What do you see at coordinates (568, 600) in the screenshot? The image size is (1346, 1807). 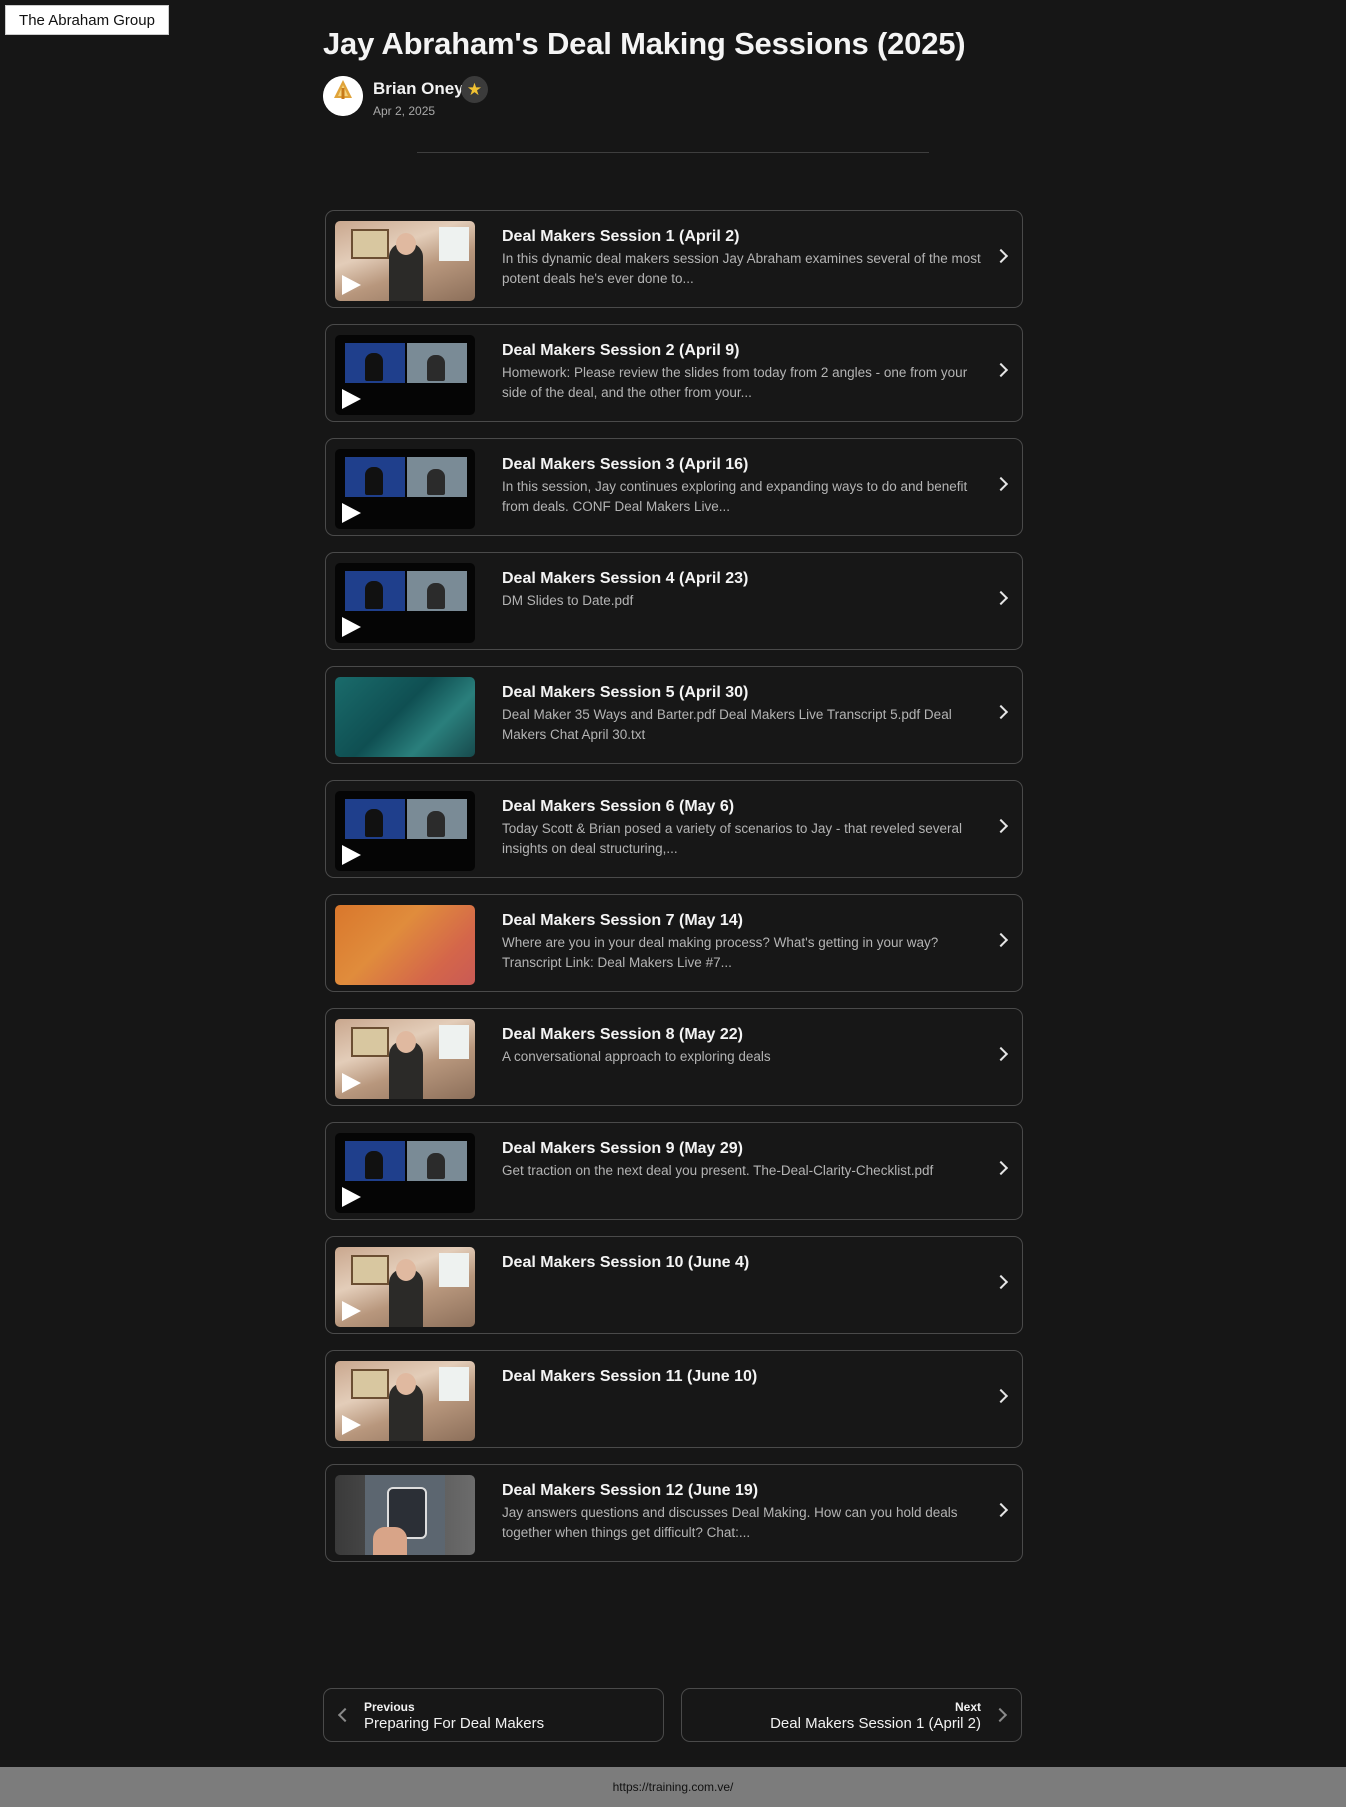 I see `session-description: DM Slides to Date.pdf` at bounding box center [568, 600].